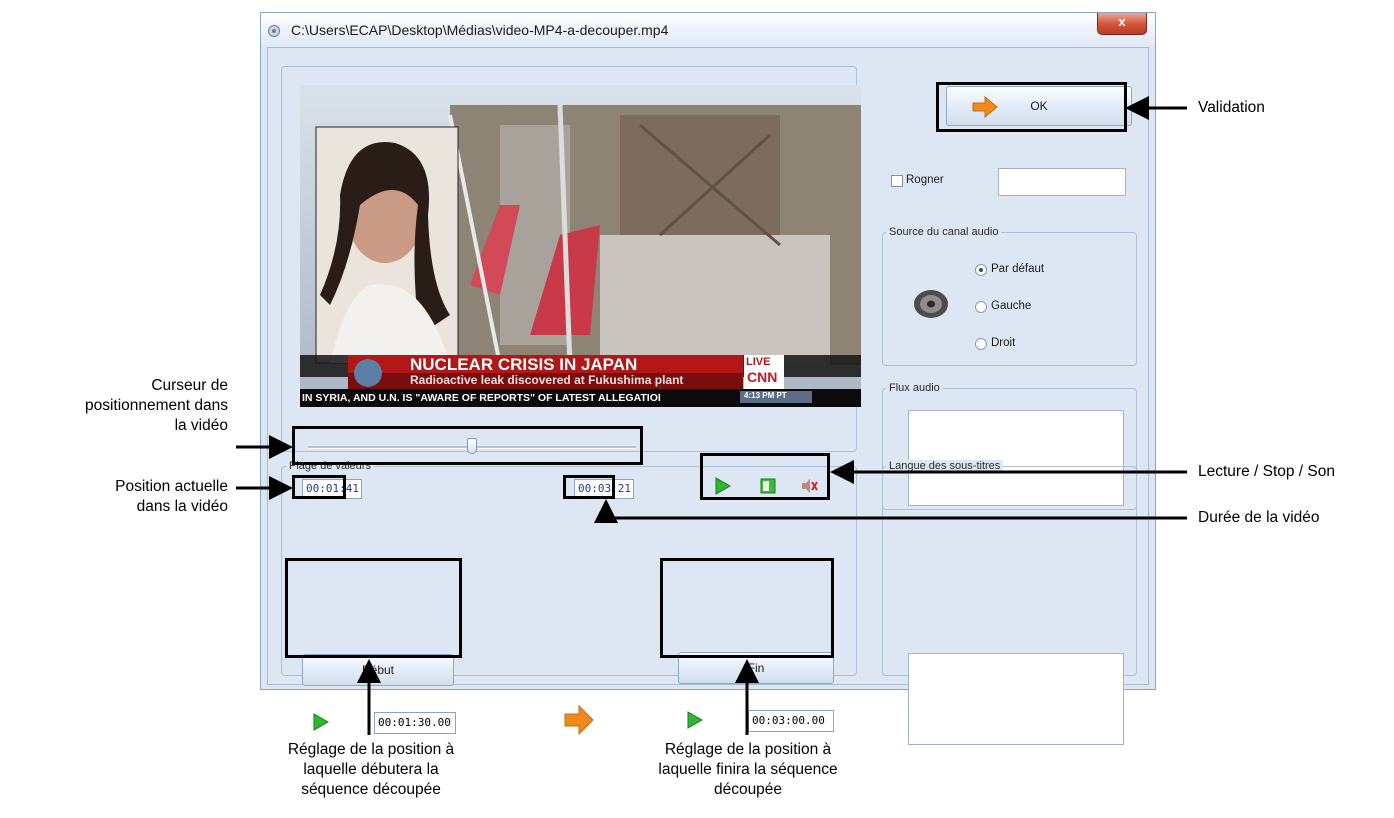 This screenshot has width=1394, height=818. I want to click on annotation-start-line: Réglage de la position à, so click(371, 749).